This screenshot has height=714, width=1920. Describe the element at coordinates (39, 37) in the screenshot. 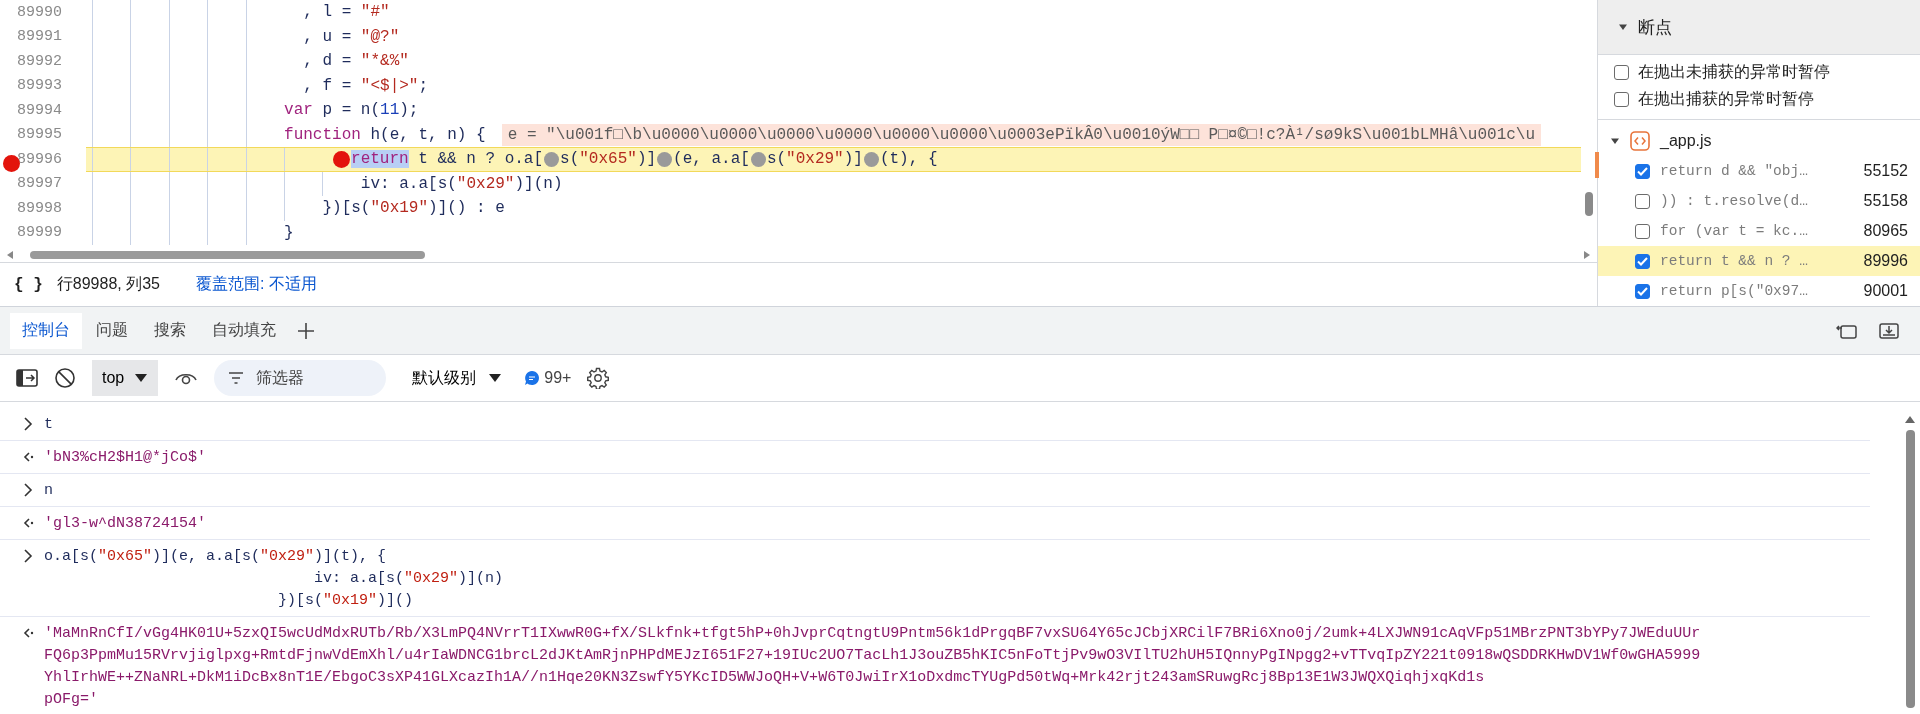

I see `line-number: 89991` at that location.